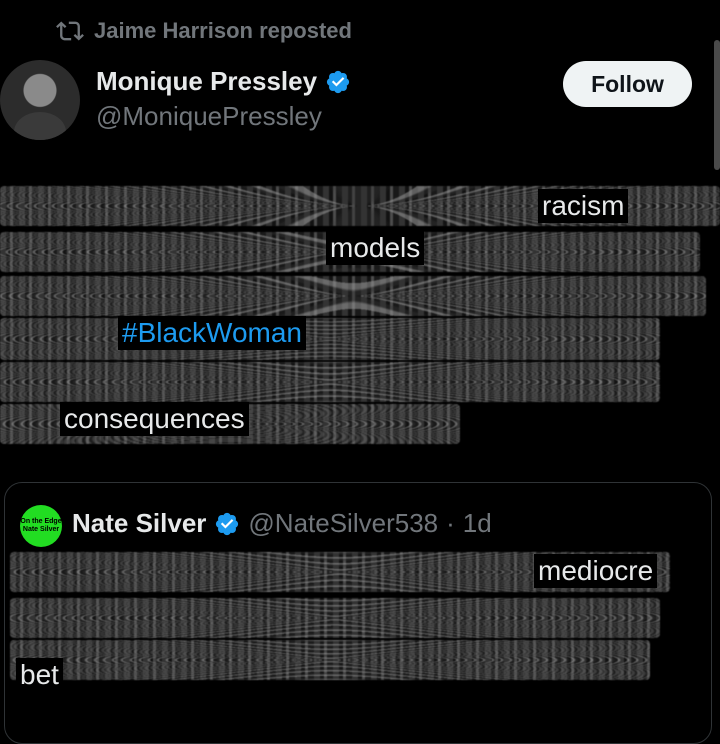  What do you see at coordinates (39, 675) in the screenshot?
I see `quote-word-bet: bet` at bounding box center [39, 675].